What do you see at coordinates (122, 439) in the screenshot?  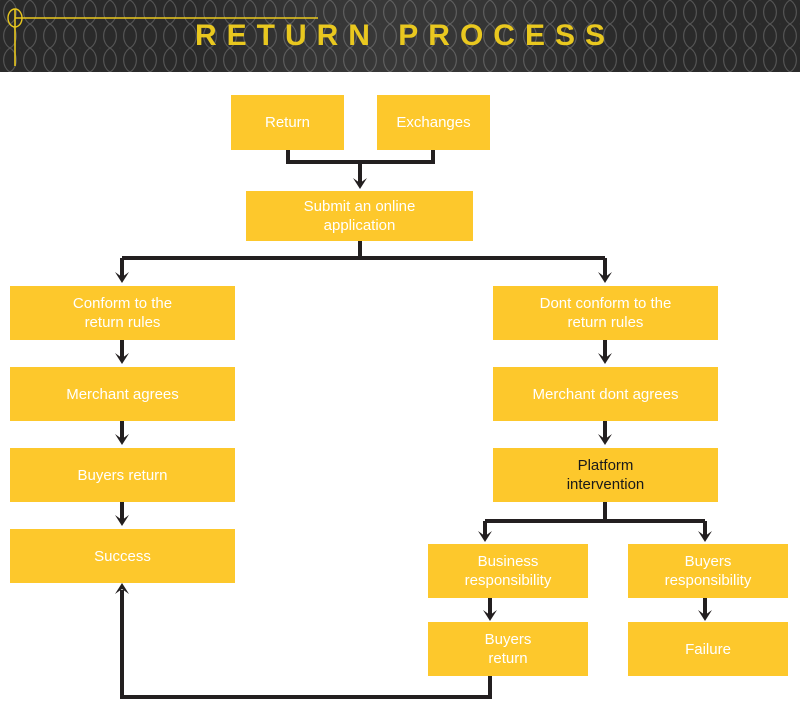 I see `arrowhead-buyersreturn-left` at bounding box center [122, 439].